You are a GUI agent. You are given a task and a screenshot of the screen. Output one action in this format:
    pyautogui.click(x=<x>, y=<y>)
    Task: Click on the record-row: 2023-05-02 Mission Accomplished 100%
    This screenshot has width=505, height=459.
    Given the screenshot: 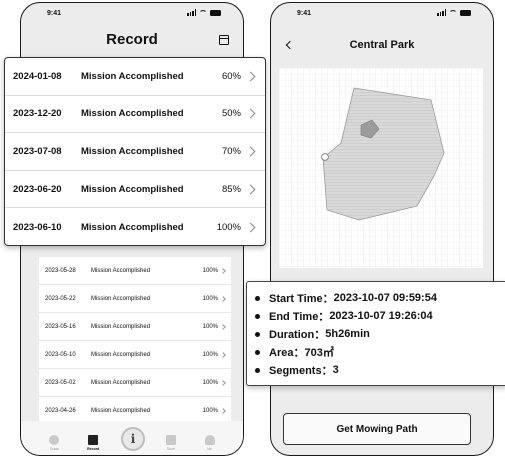 What is the action you would take?
    pyautogui.click(x=135, y=383)
    